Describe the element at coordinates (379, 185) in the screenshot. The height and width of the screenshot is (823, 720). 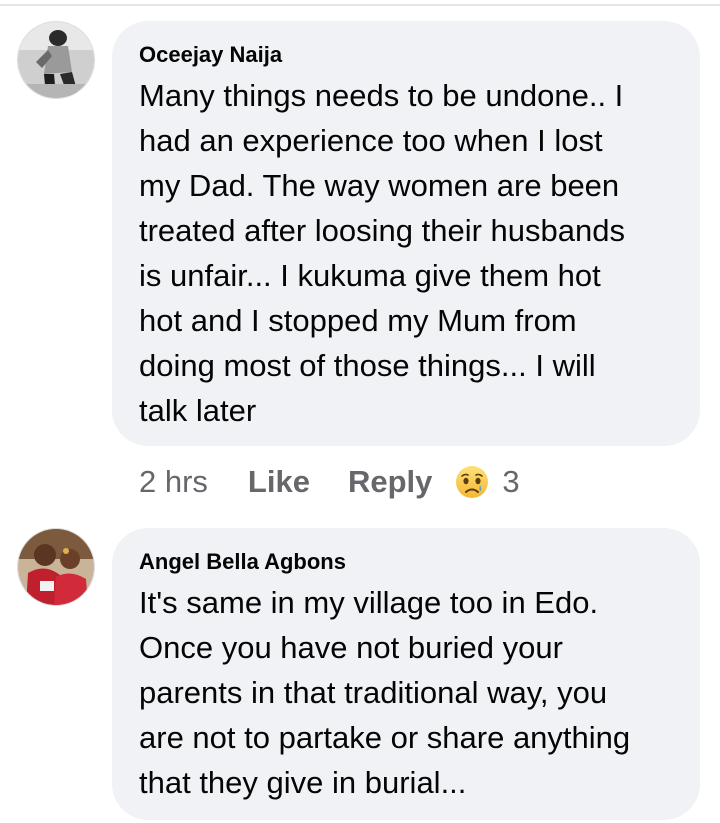
I see `comment-line: my Dad. The way women are been` at that location.